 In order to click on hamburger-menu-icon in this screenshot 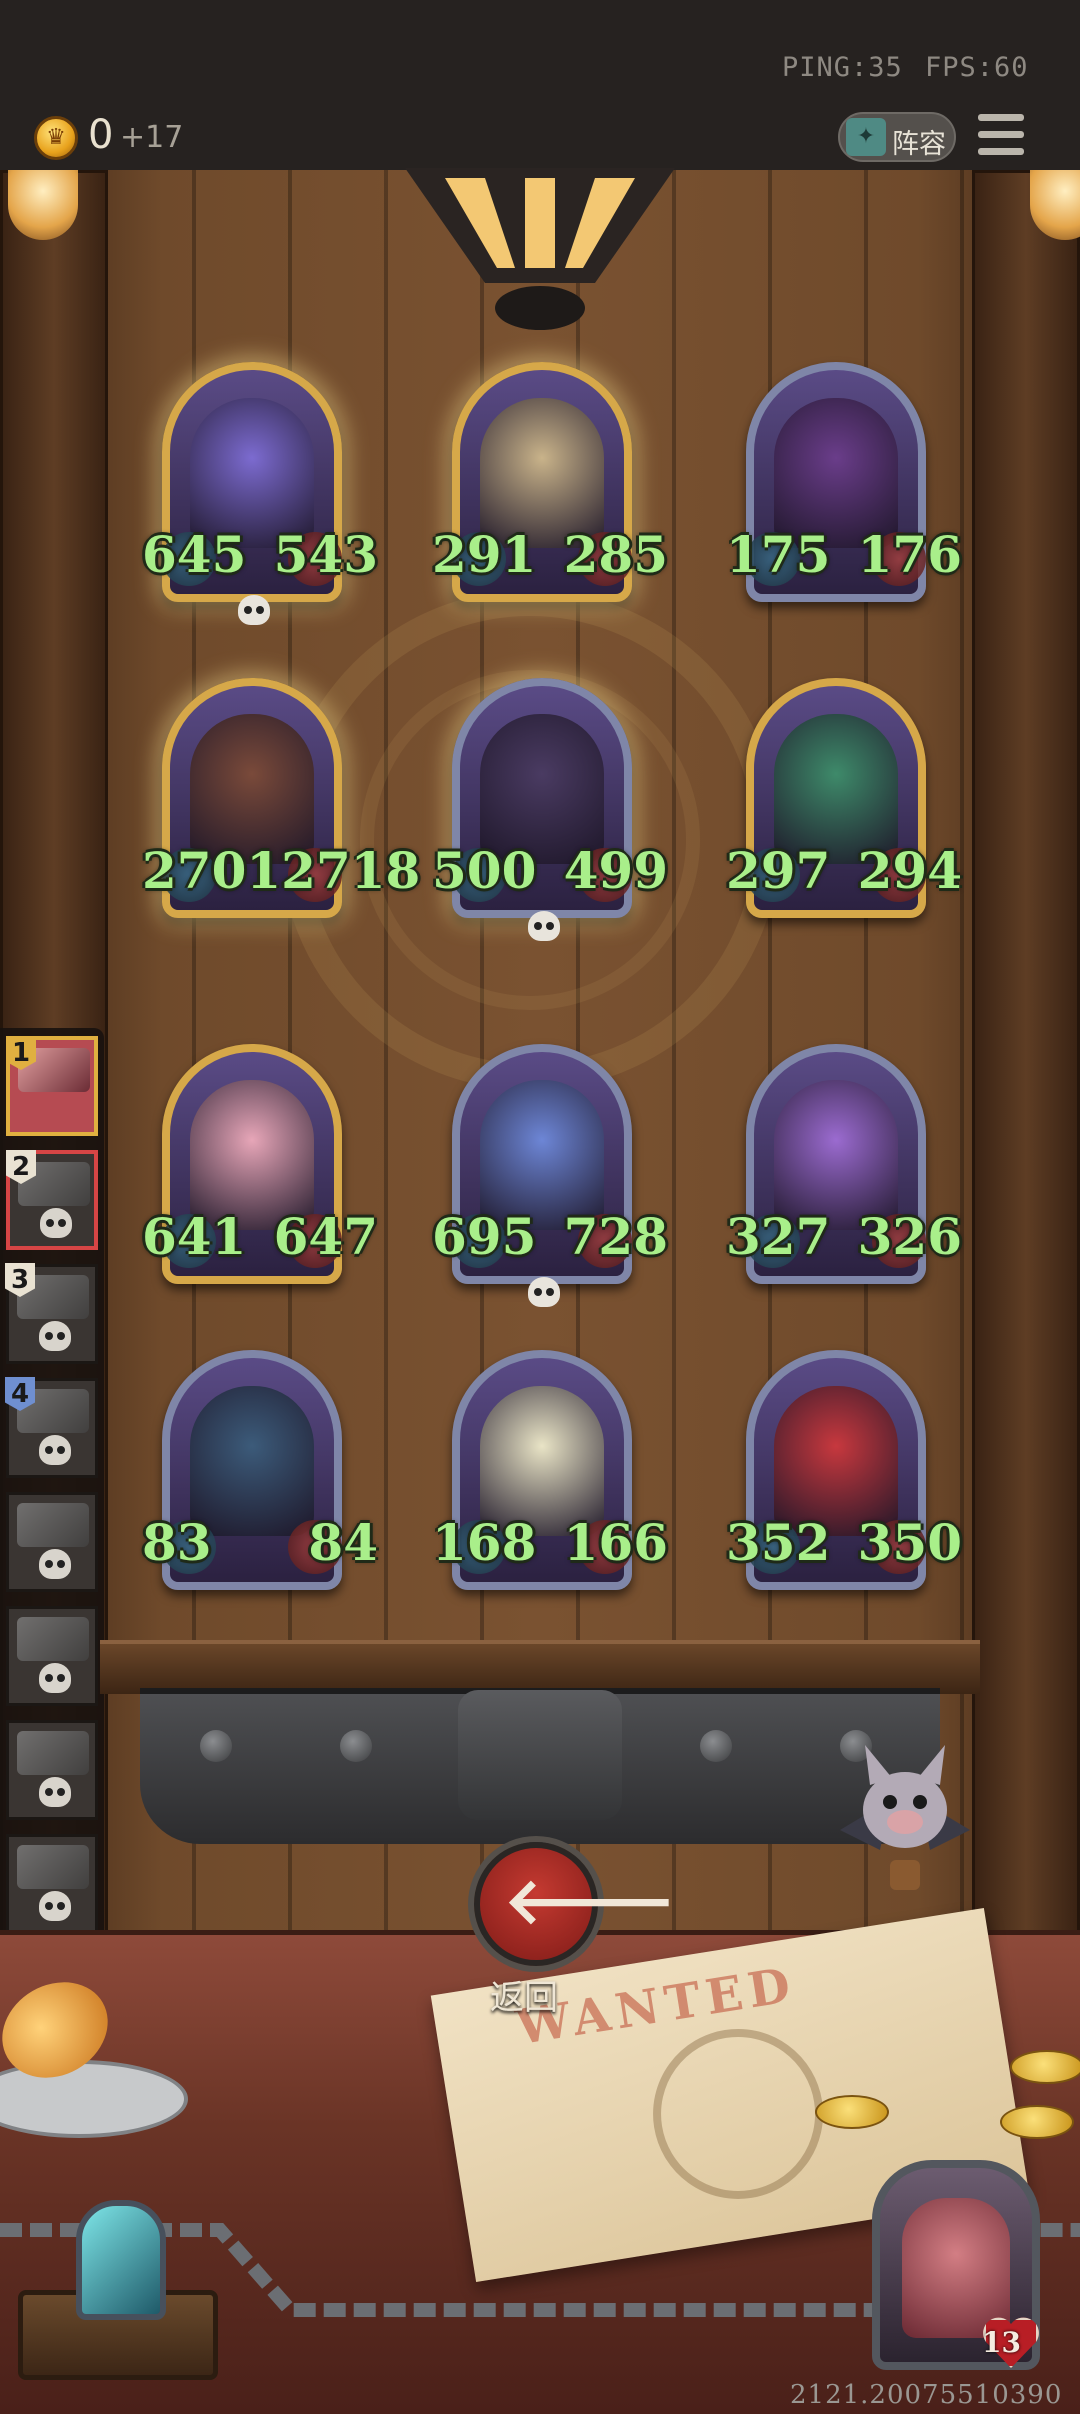, I will do `click(1001, 135)`.